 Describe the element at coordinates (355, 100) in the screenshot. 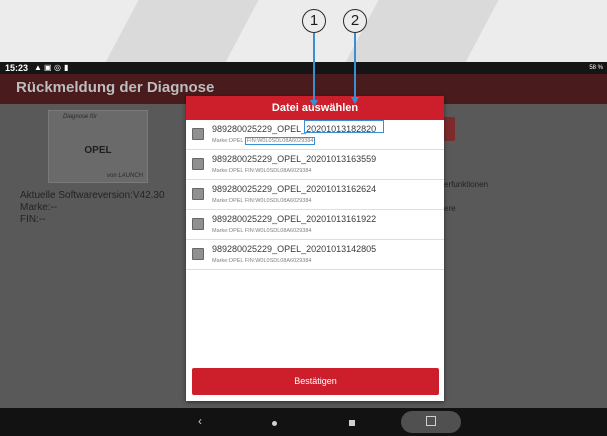

I see `callout-2-arrow` at that location.